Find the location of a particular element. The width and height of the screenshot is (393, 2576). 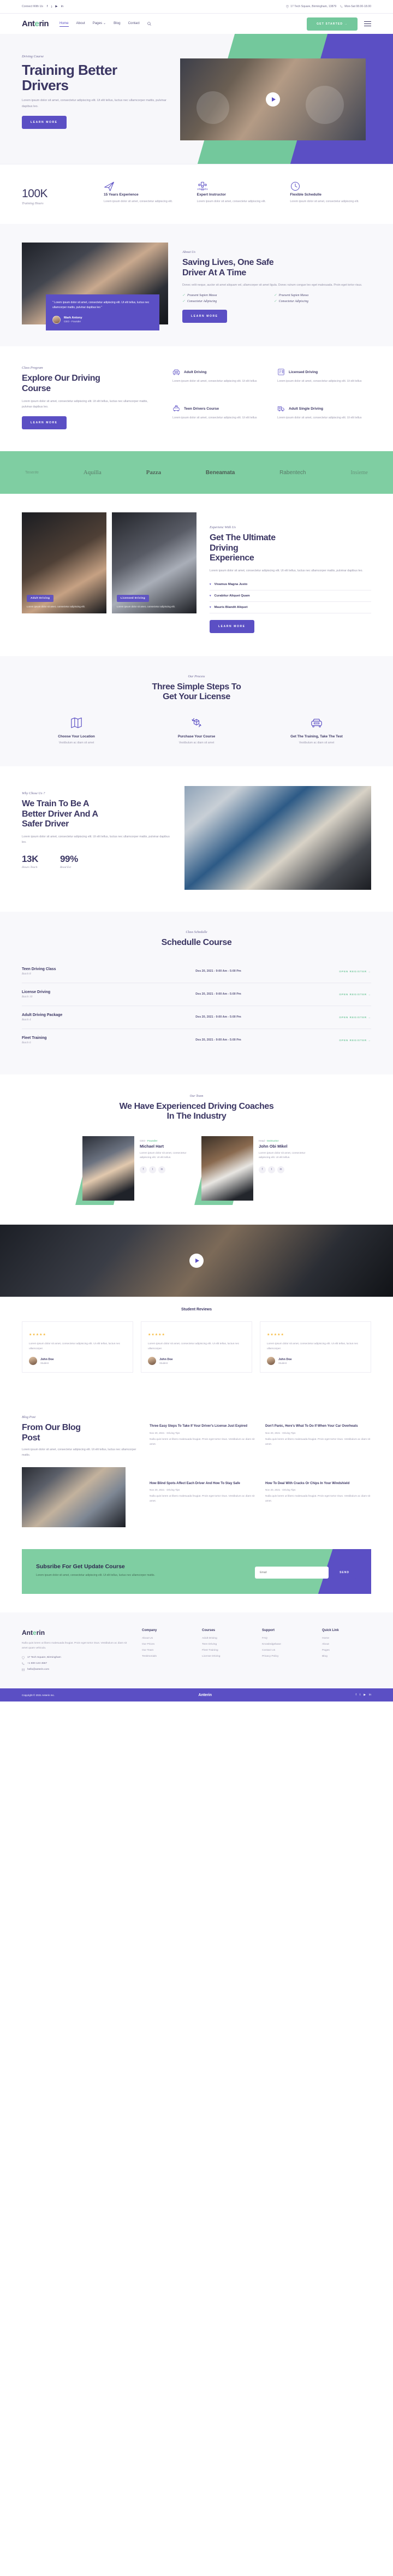

social-links: f 𝔷 ▶ in is located at coordinates (55, 7).